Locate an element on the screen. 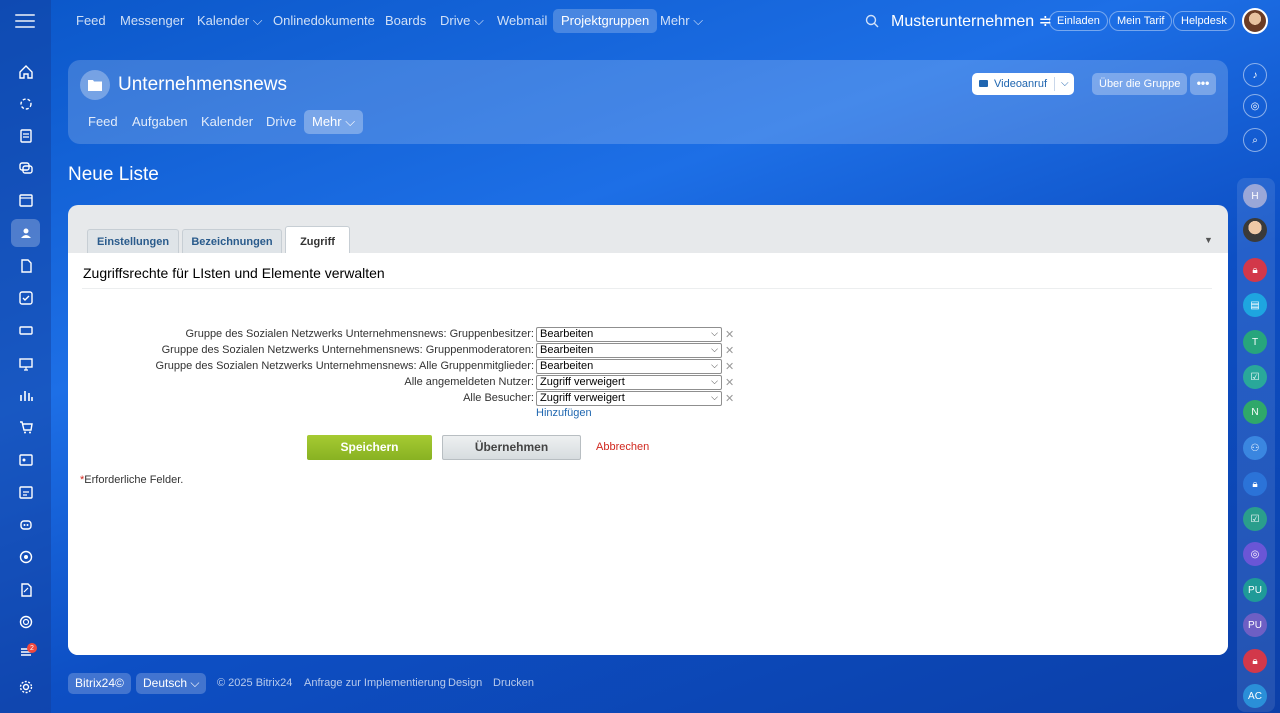 The image size is (1280, 713). bell-icon: ♪ is located at coordinates (1255, 75).